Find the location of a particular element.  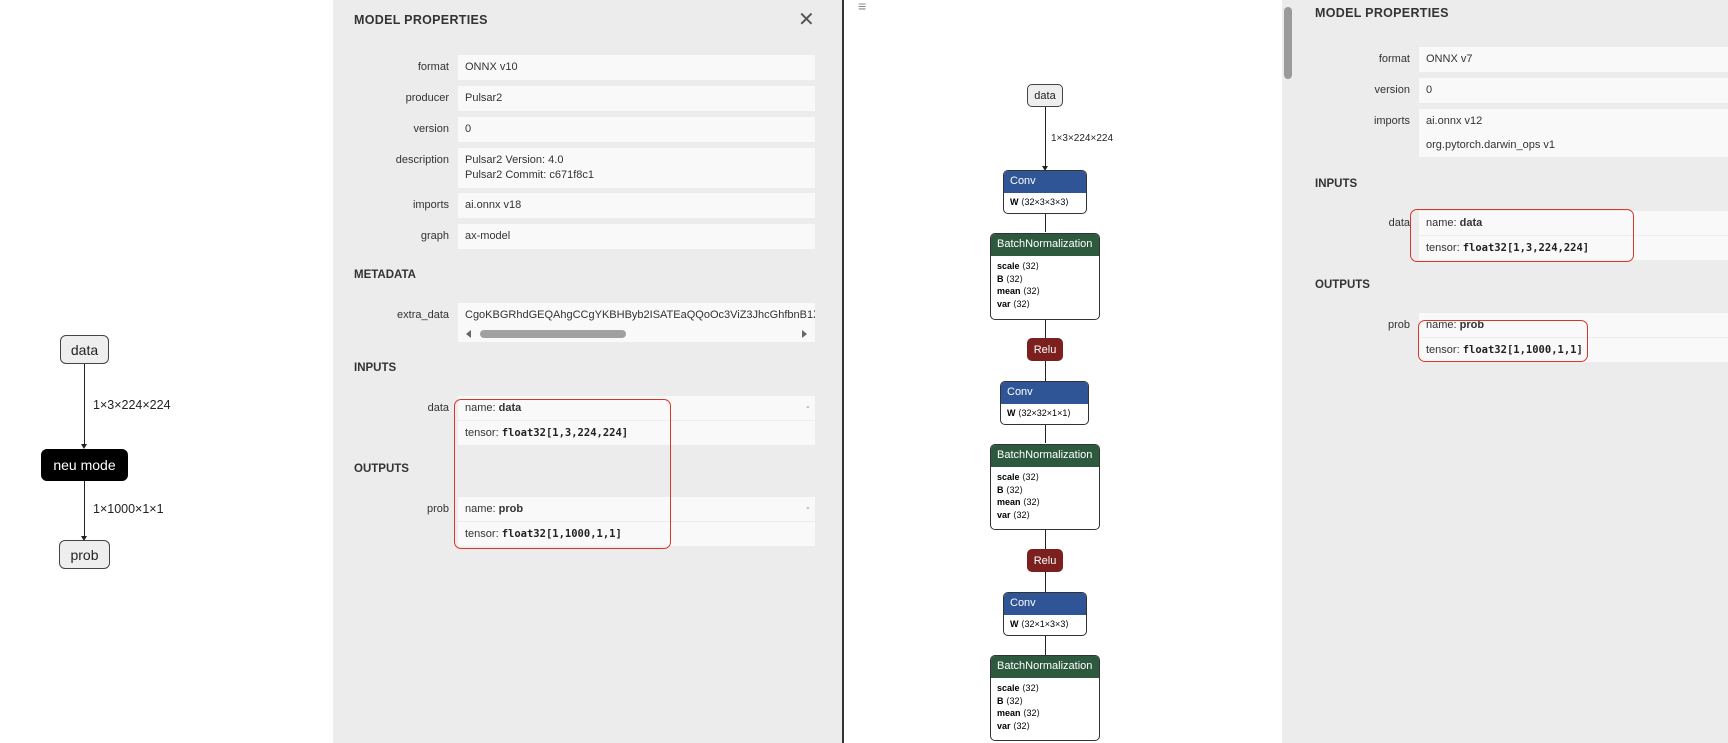

menu-icon: ≡ is located at coordinates (862, 7).